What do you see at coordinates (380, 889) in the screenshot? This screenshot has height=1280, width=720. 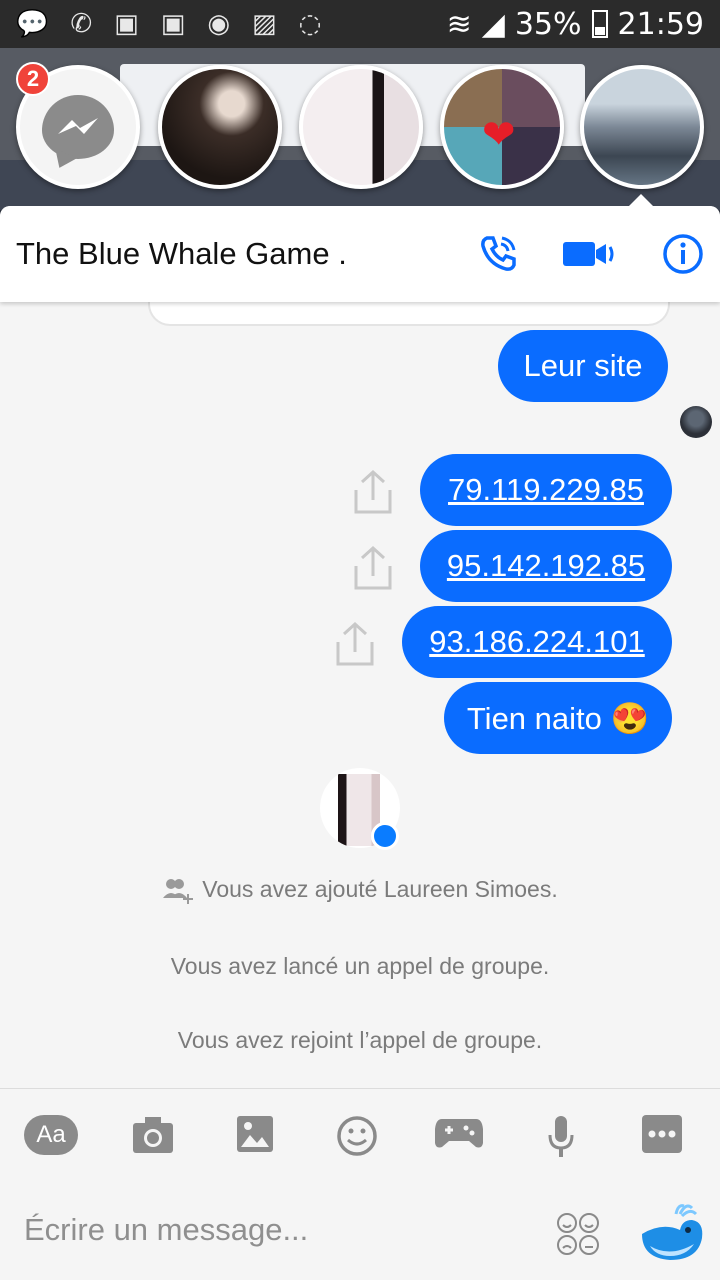 I see `system-message-text: Vous avez ajouté Laureen Simoes.` at bounding box center [380, 889].